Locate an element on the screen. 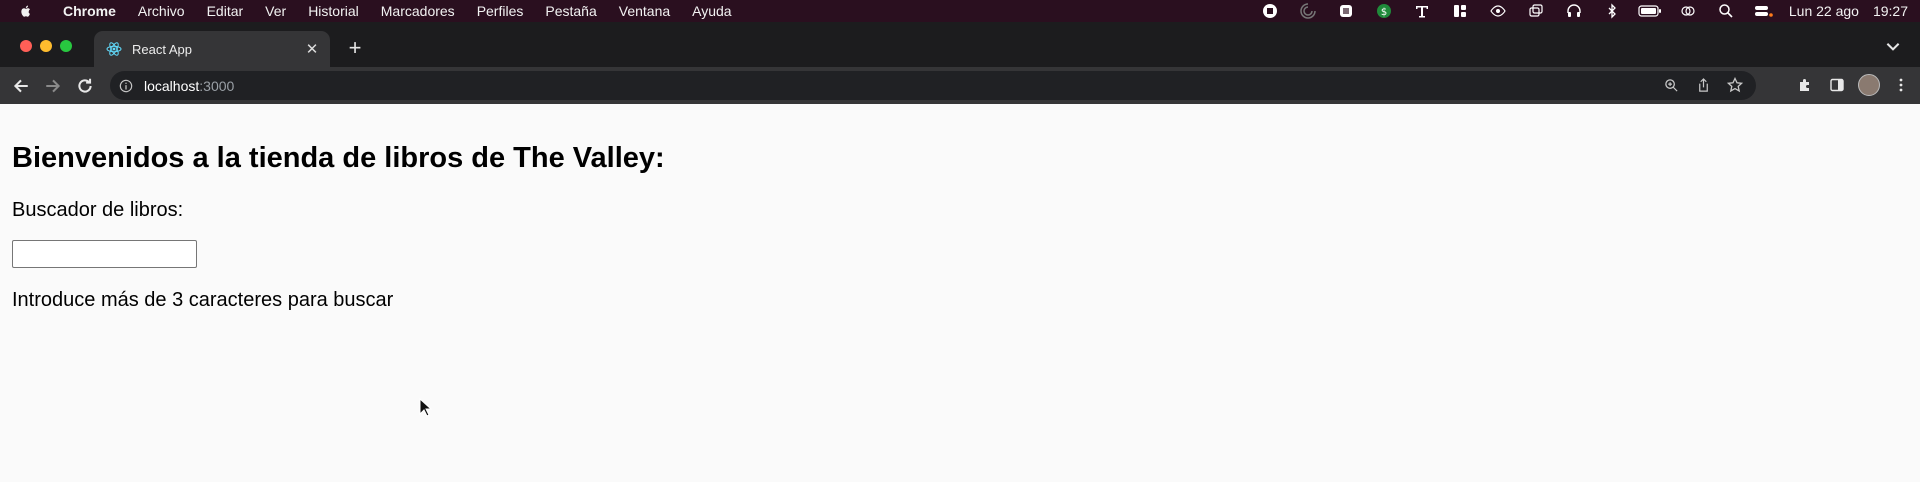 This screenshot has height=482, width=1920. browser-toolbar: localhost:3000 is located at coordinates (960, 85).